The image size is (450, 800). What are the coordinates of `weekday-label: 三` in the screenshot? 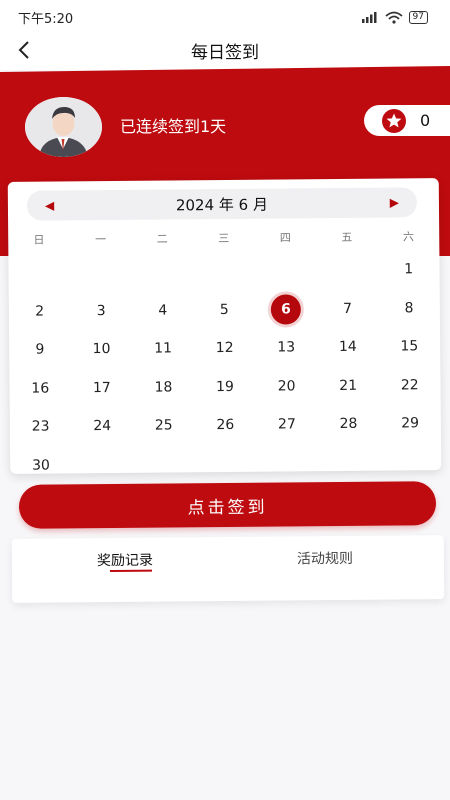 It's located at (224, 238).